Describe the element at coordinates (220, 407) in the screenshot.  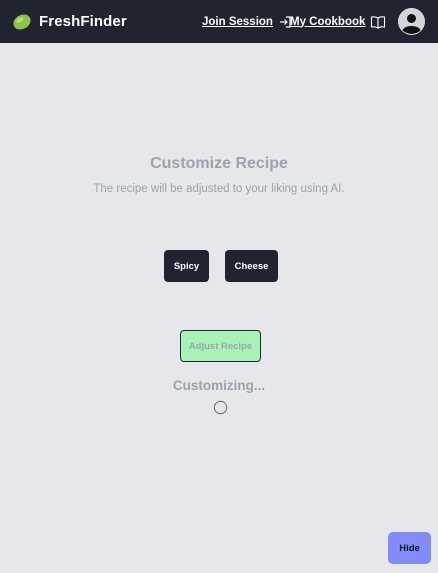
I see `loading-spinner-icon` at that location.